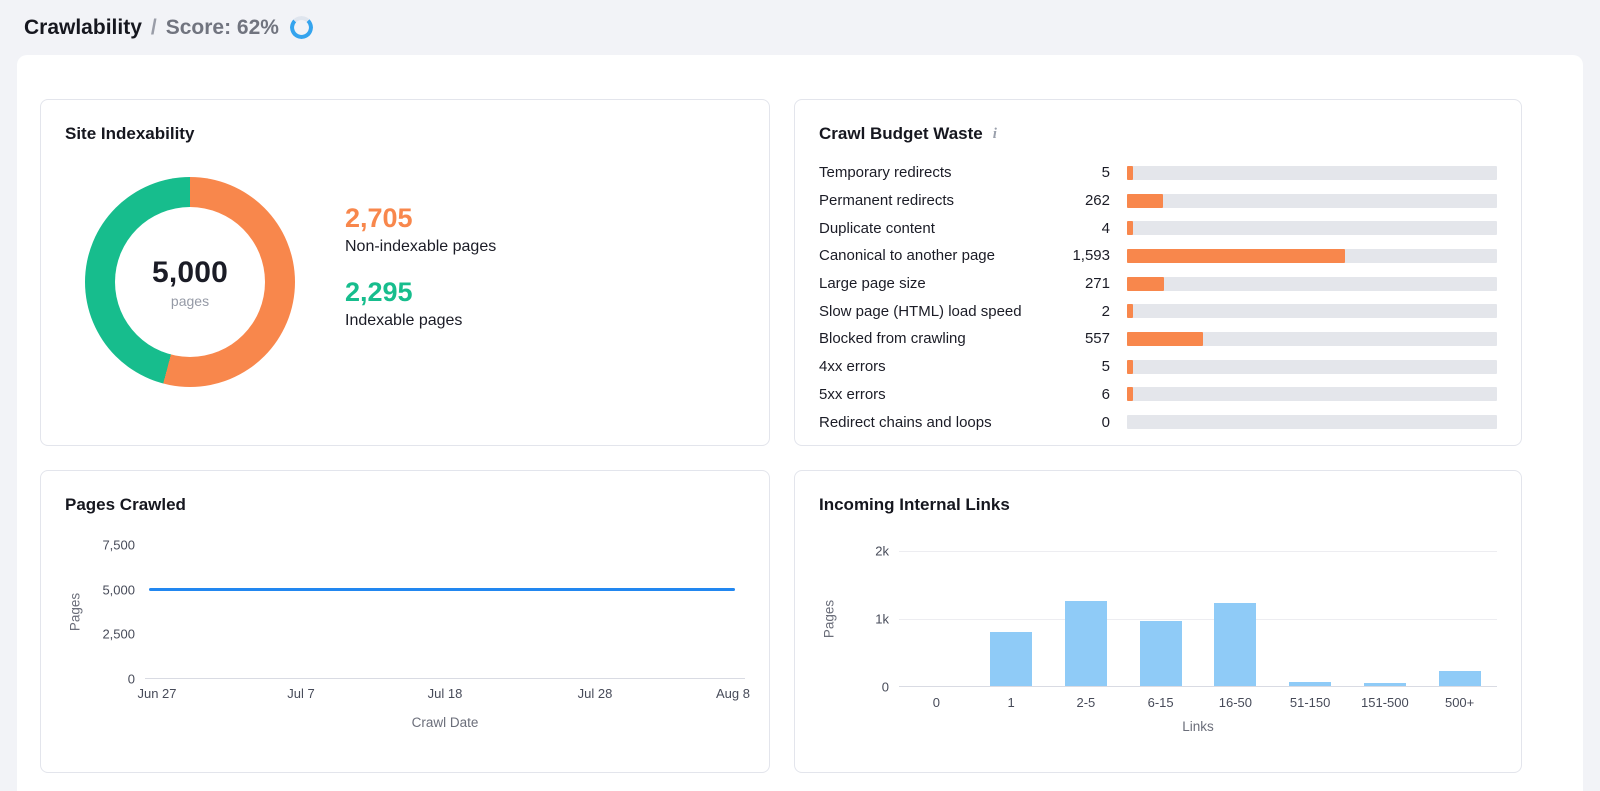  I want to click on issue-label: Slow page (HTML) load speed, so click(920, 311).